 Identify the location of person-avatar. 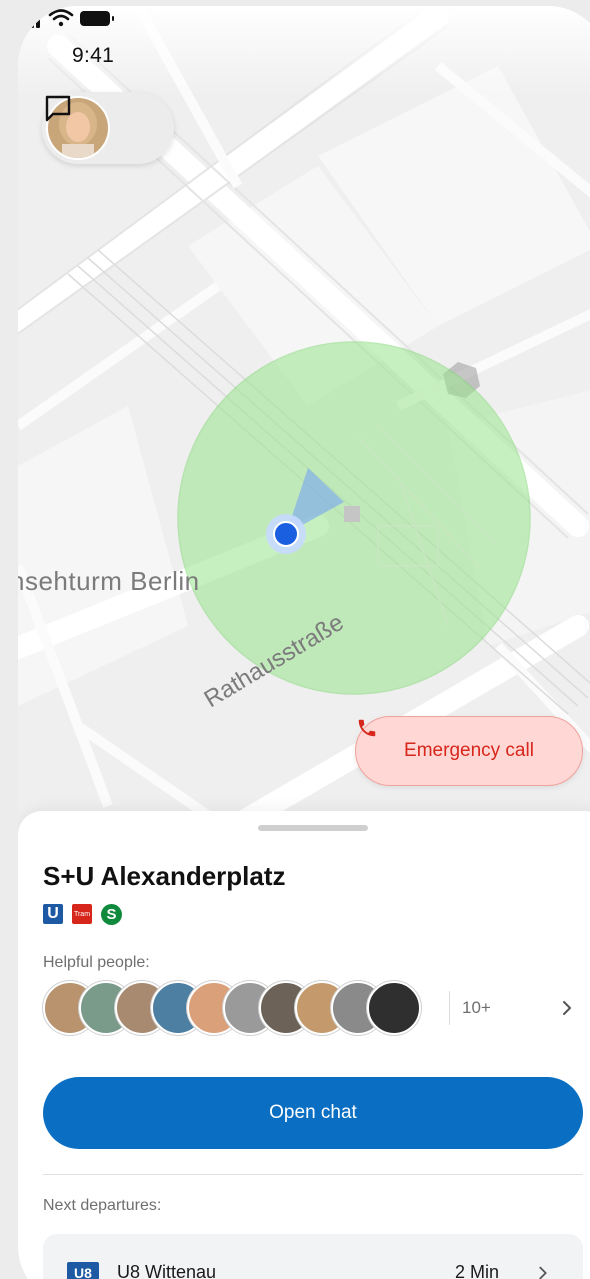
(394, 1008).